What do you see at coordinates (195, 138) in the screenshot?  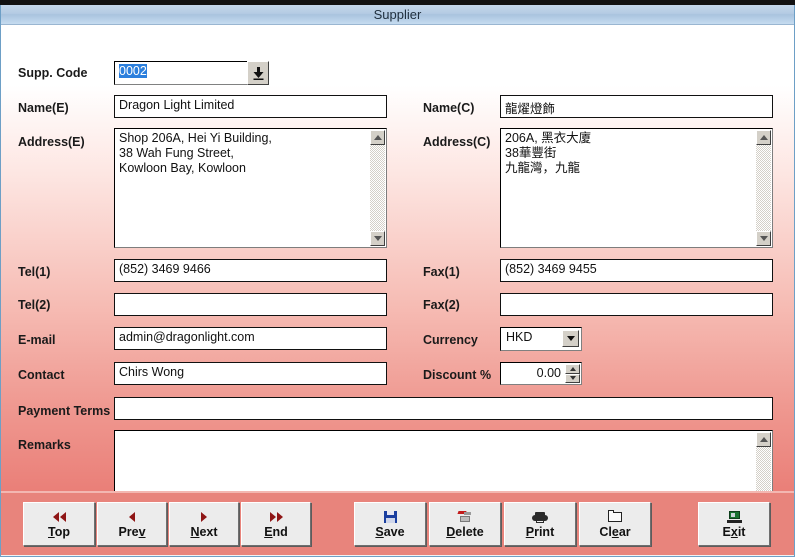 I see `address-e-line-1: Shop 206A, Hei Yi Building,` at bounding box center [195, 138].